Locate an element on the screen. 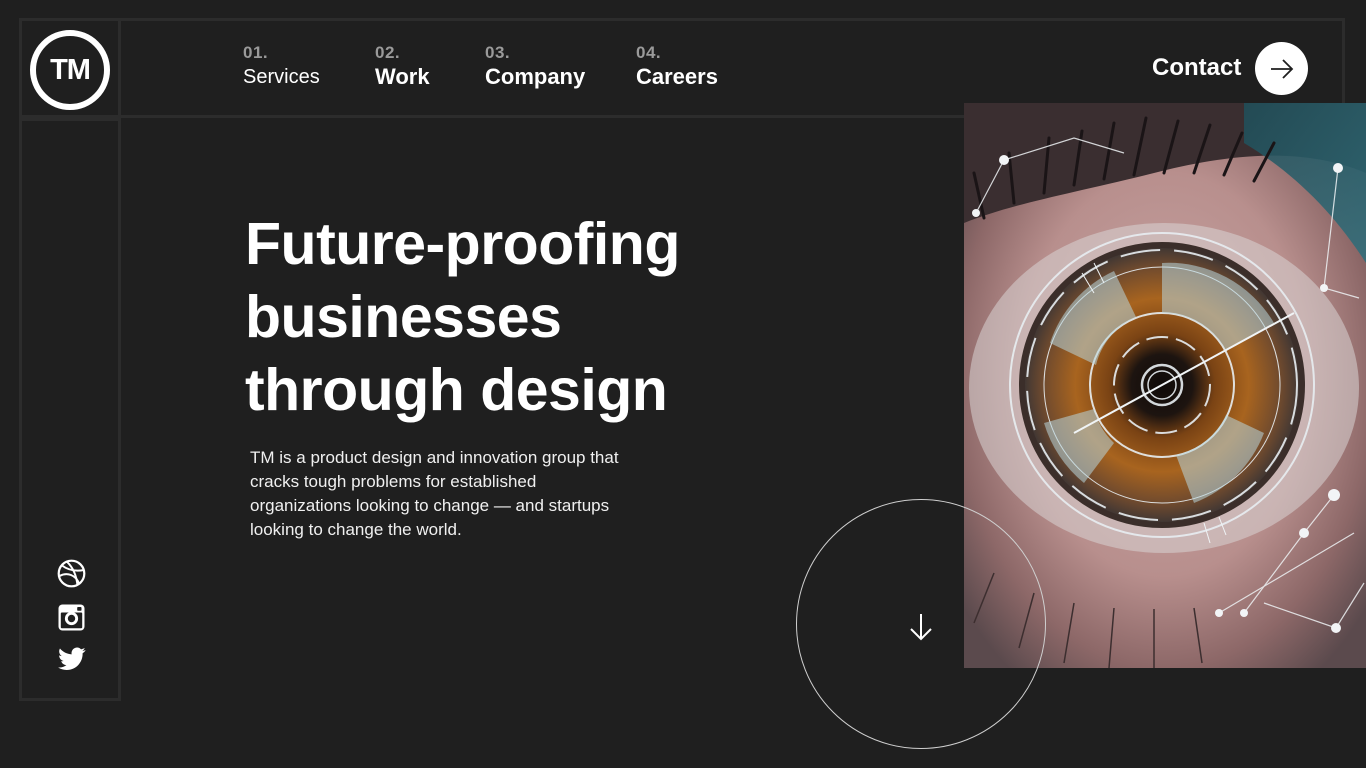 This screenshot has height=768, width=1366. arrow-right-icon is located at coordinates (1281, 68).